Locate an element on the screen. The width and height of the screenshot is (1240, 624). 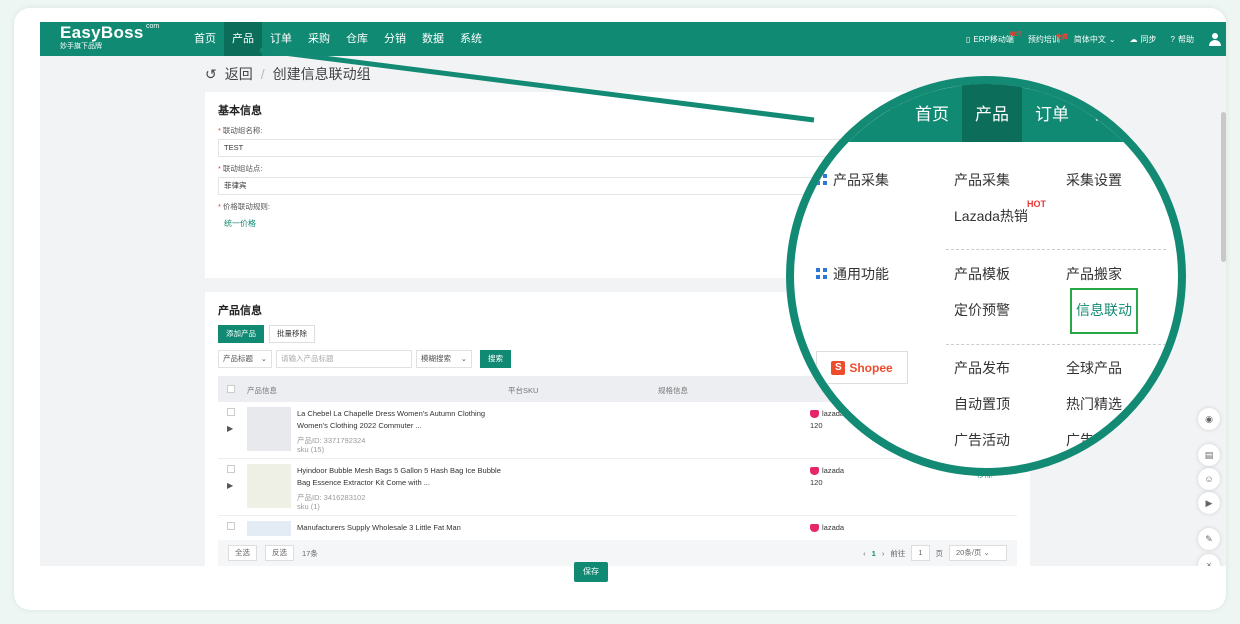
logo-name: EasyBoss is located at coordinates (102, 32).